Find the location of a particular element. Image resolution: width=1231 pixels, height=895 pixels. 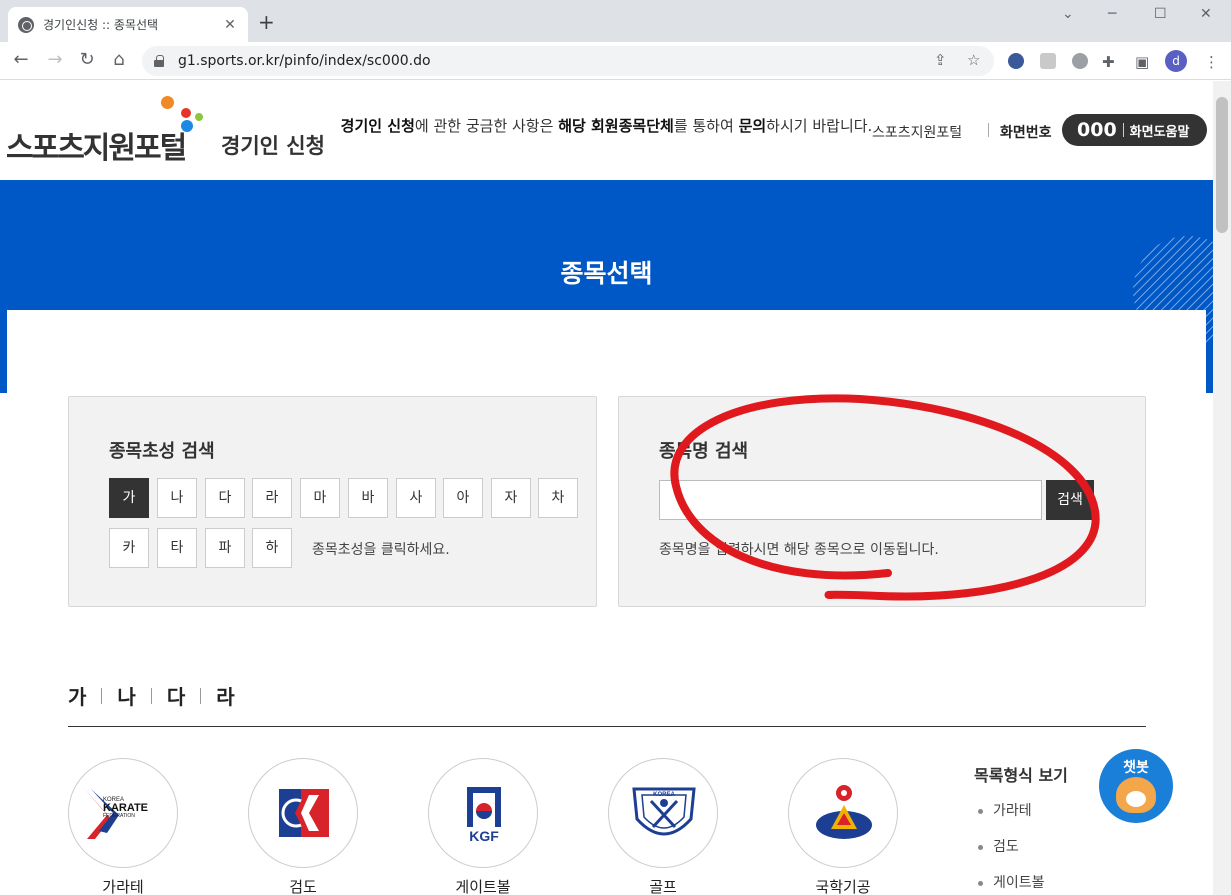

index-tab: 가 is located at coordinates (77, 695).